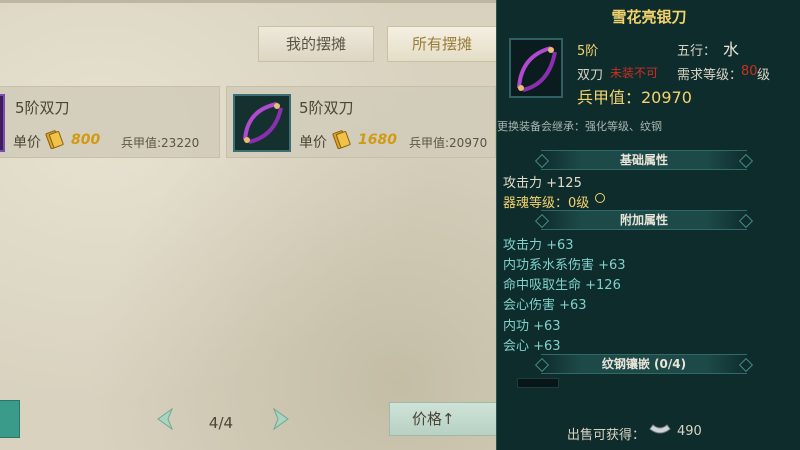 This screenshot has width=800, height=450. What do you see at coordinates (538, 383) in the screenshot?
I see `empty-socket-slot` at bounding box center [538, 383].